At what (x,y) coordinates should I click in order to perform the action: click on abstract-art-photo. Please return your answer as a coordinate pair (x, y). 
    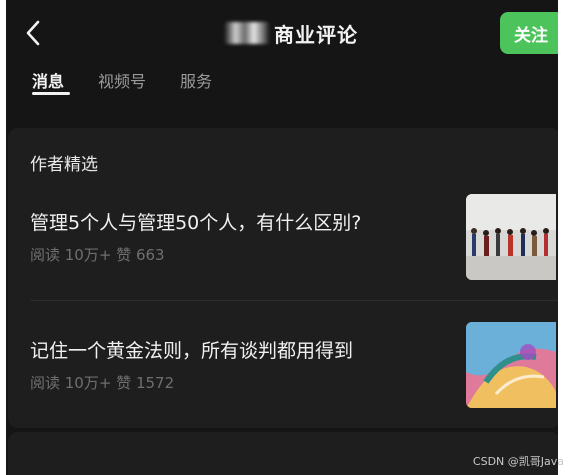
    Looking at the image, I should click on (511, 365).